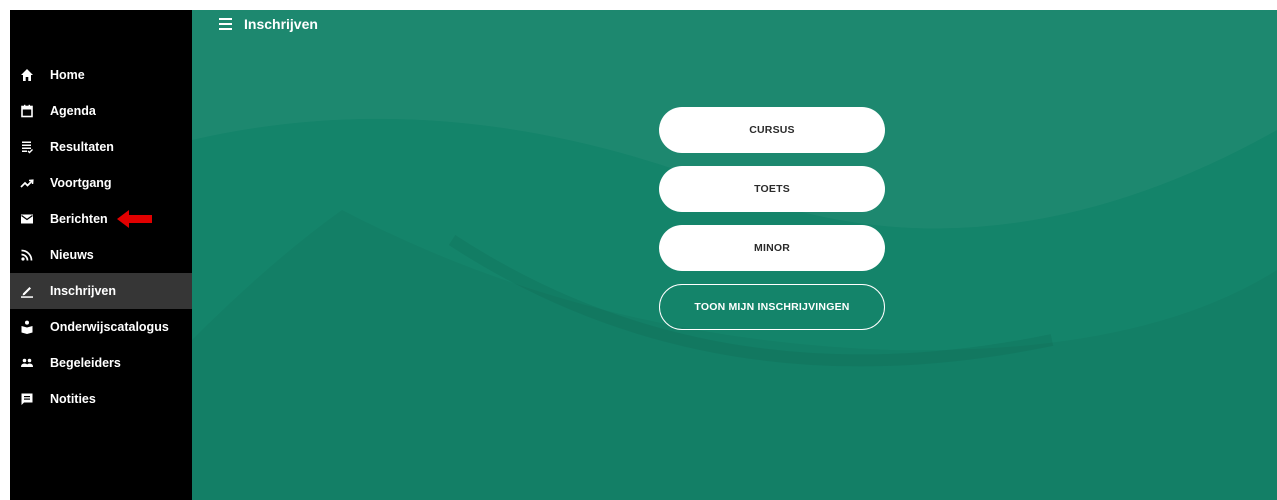 The height and width of the screenshot is (500, 1277). I want to click on sidebar-item-home: Home, so click(101, 75).